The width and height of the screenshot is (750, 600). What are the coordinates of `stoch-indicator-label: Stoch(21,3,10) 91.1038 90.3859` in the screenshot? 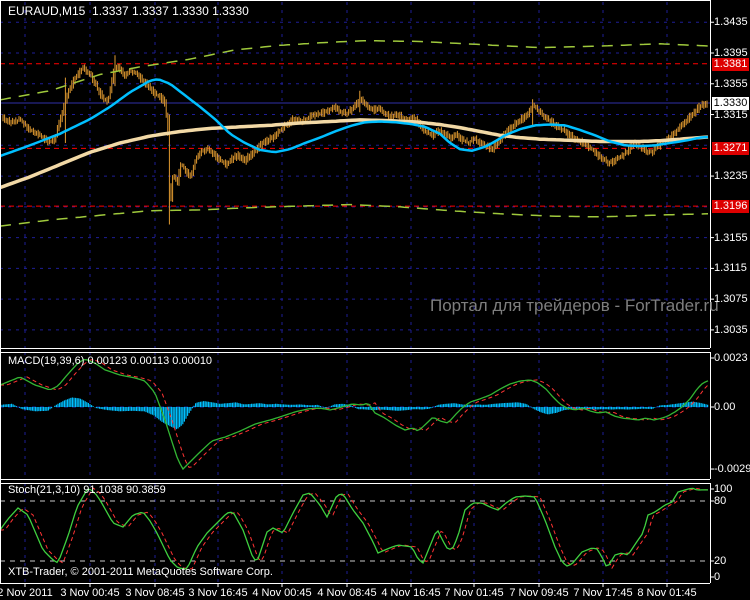 It's located at (87, 490).